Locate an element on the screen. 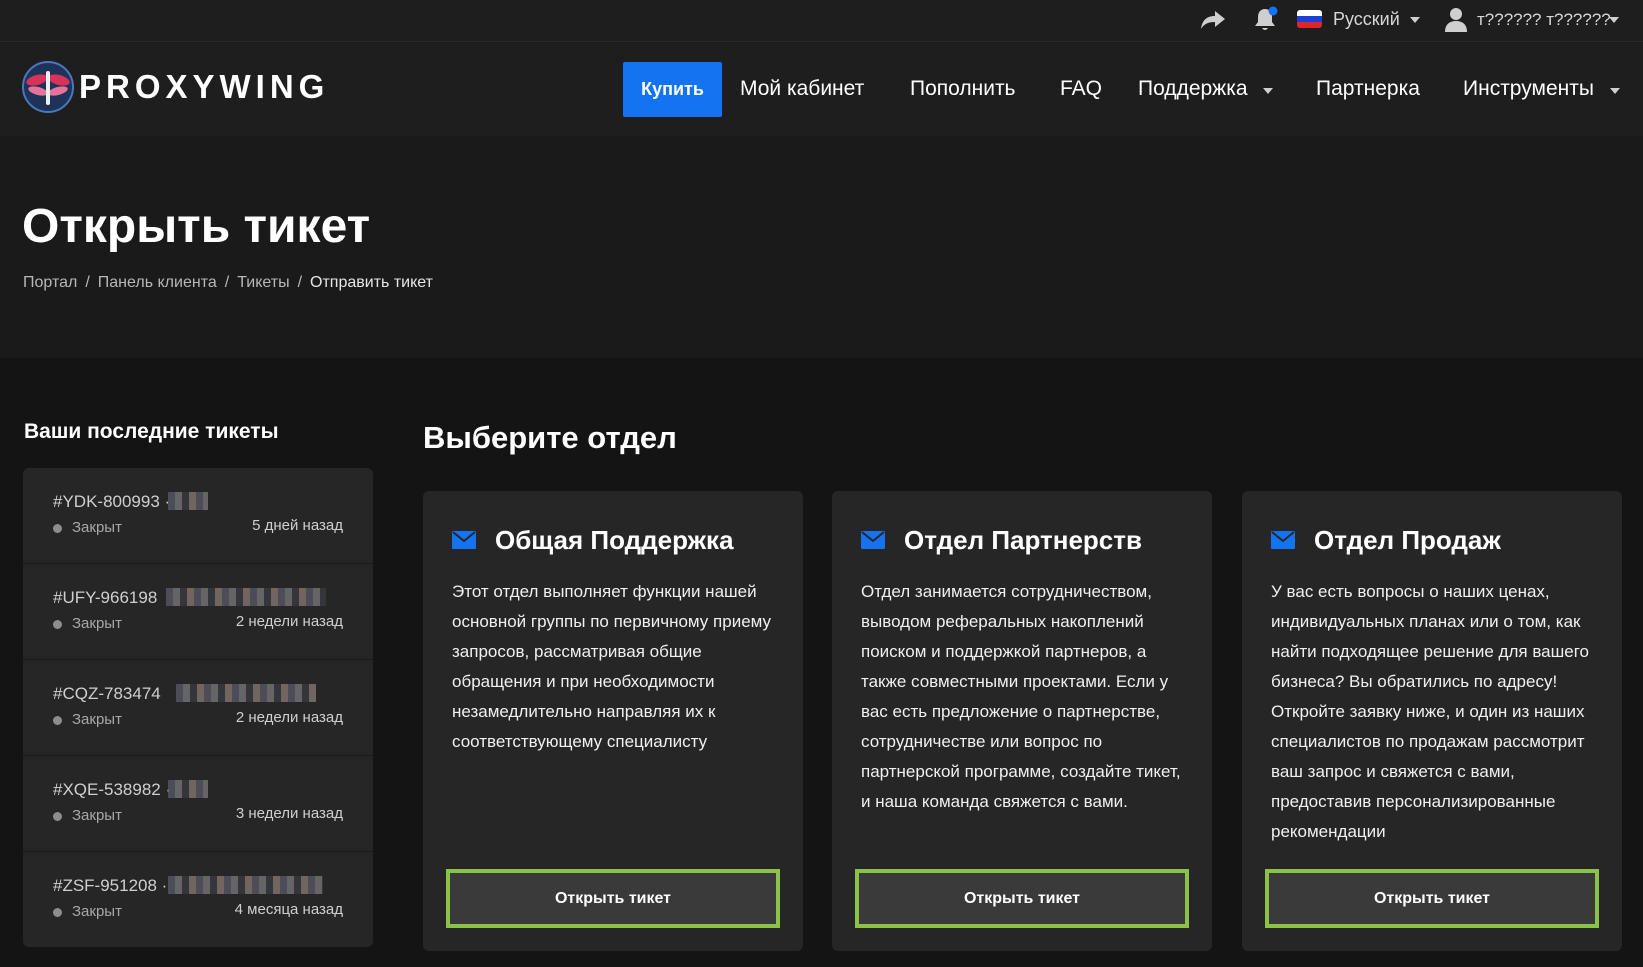 The width and height of the screenshot is (1643, 967). ticket-id: #CQZ-783474 is located at coordinates (107, 693).